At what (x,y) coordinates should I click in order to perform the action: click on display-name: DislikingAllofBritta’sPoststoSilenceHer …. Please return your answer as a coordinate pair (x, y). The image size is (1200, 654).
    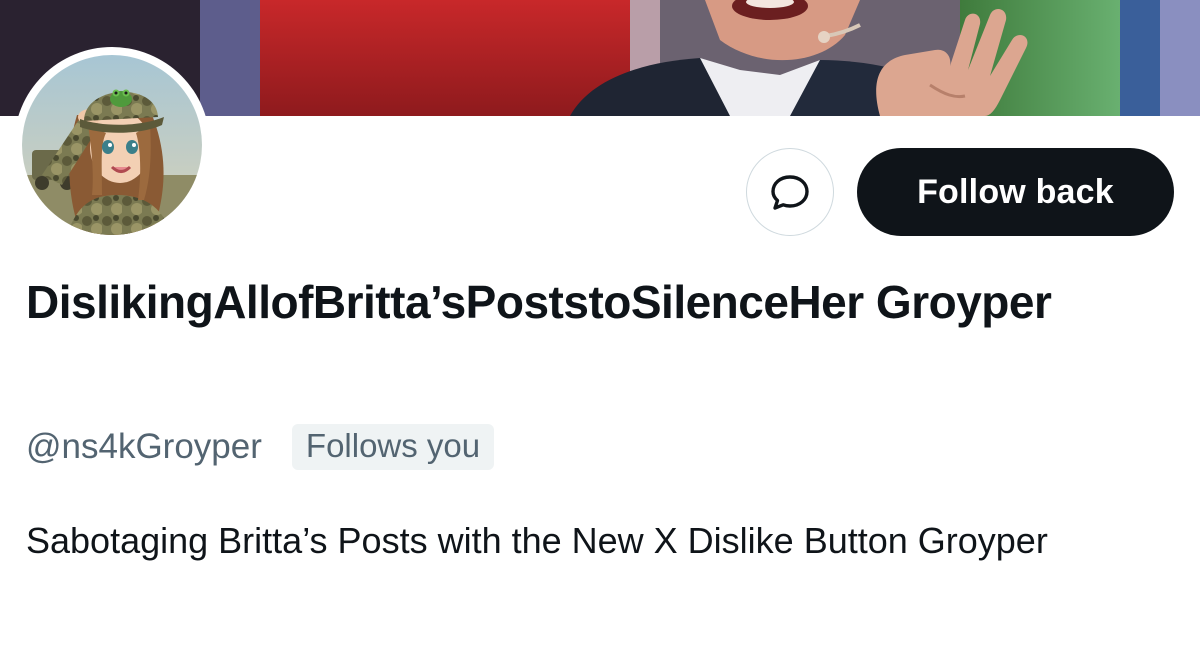
    Looking at the image, I should click on (539, 302).